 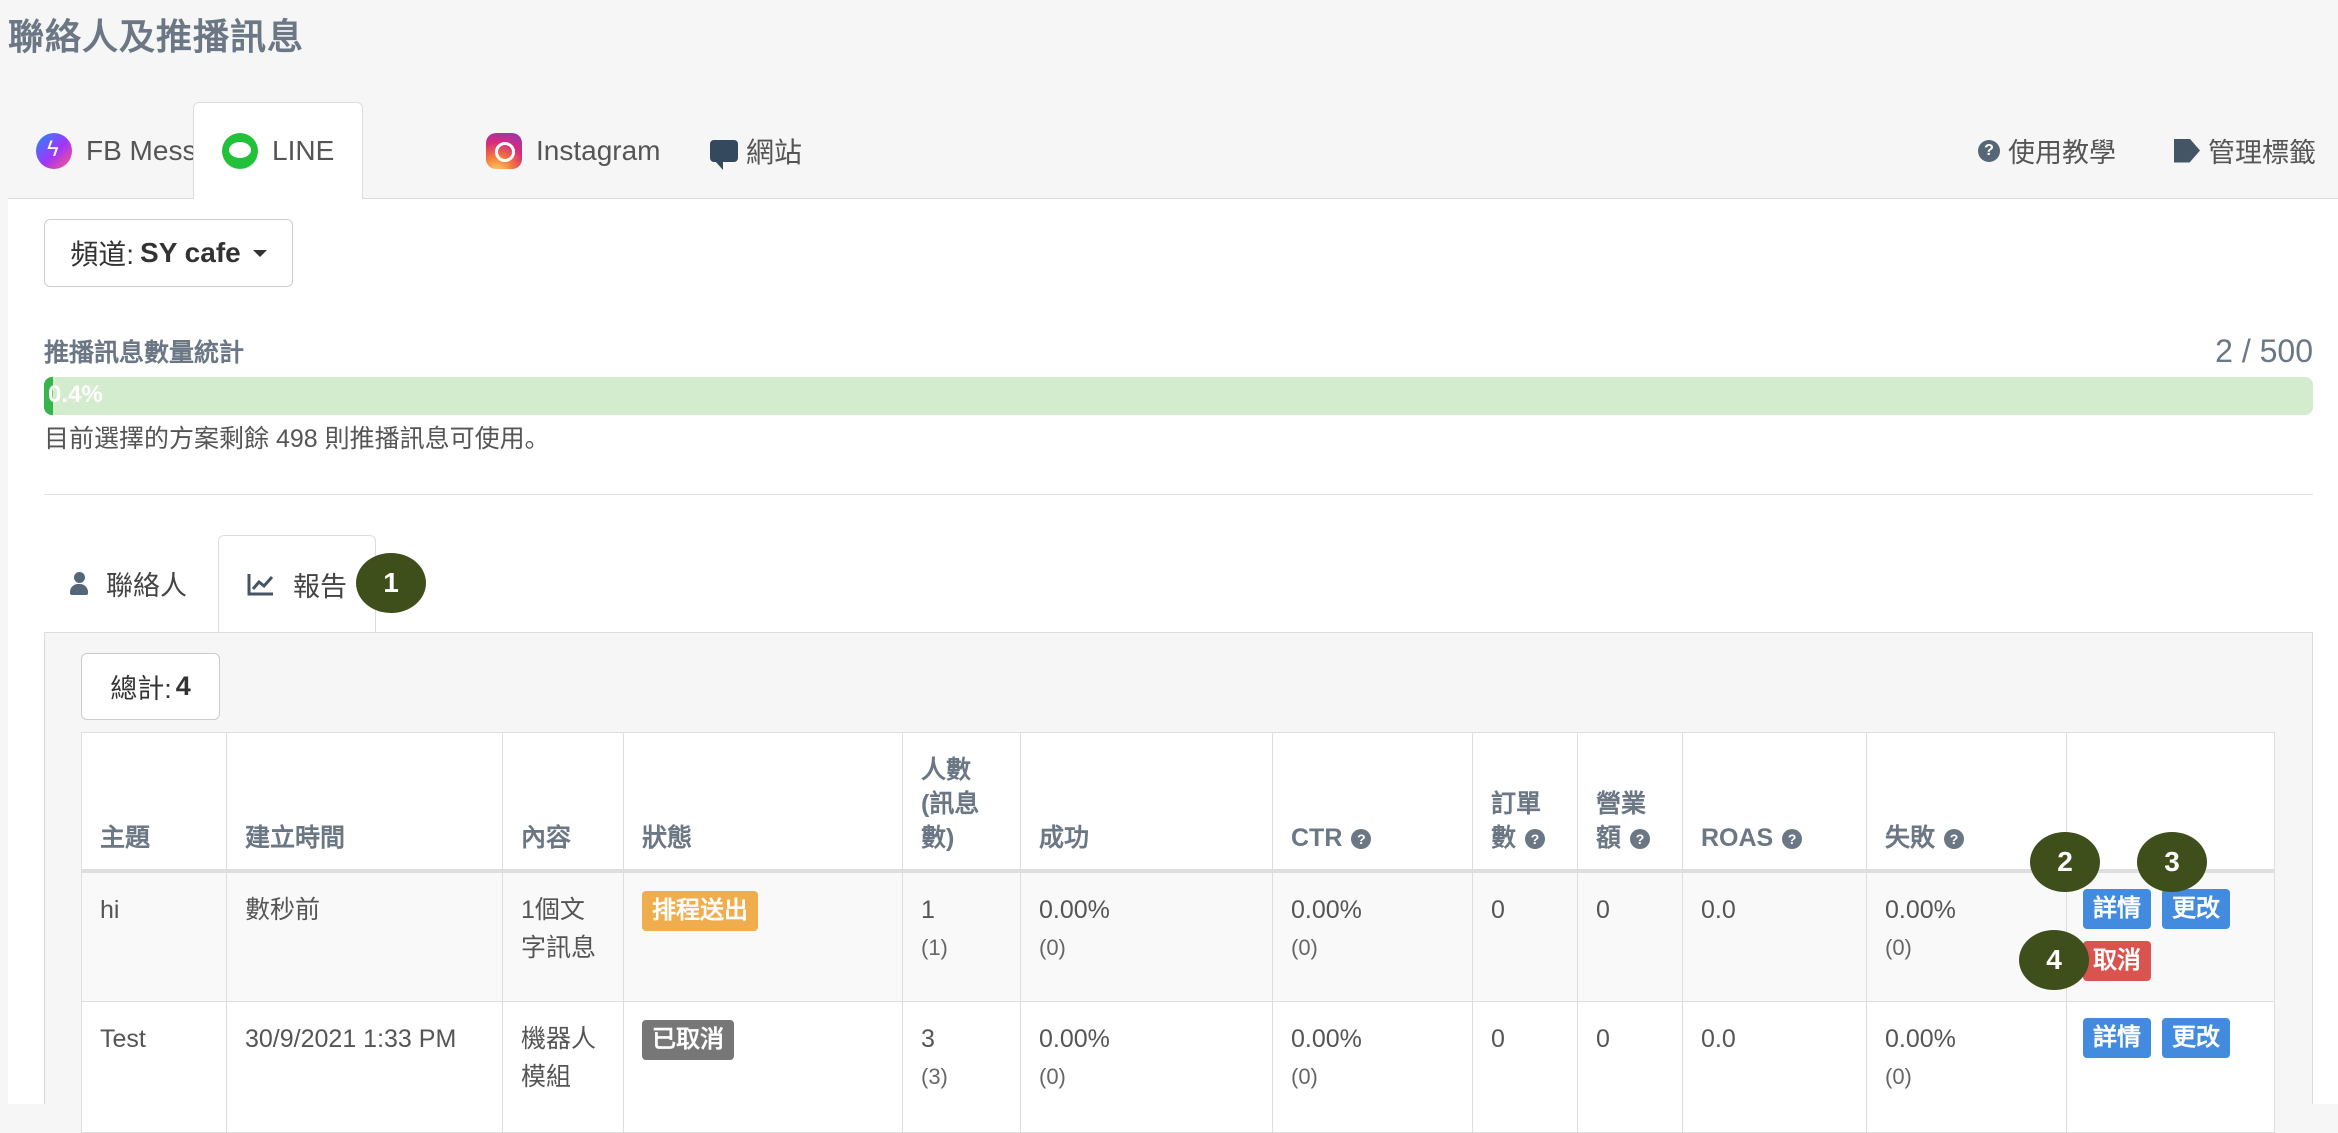 I want to click on tab-instagram: Instagram, so click(x=573, y=150).